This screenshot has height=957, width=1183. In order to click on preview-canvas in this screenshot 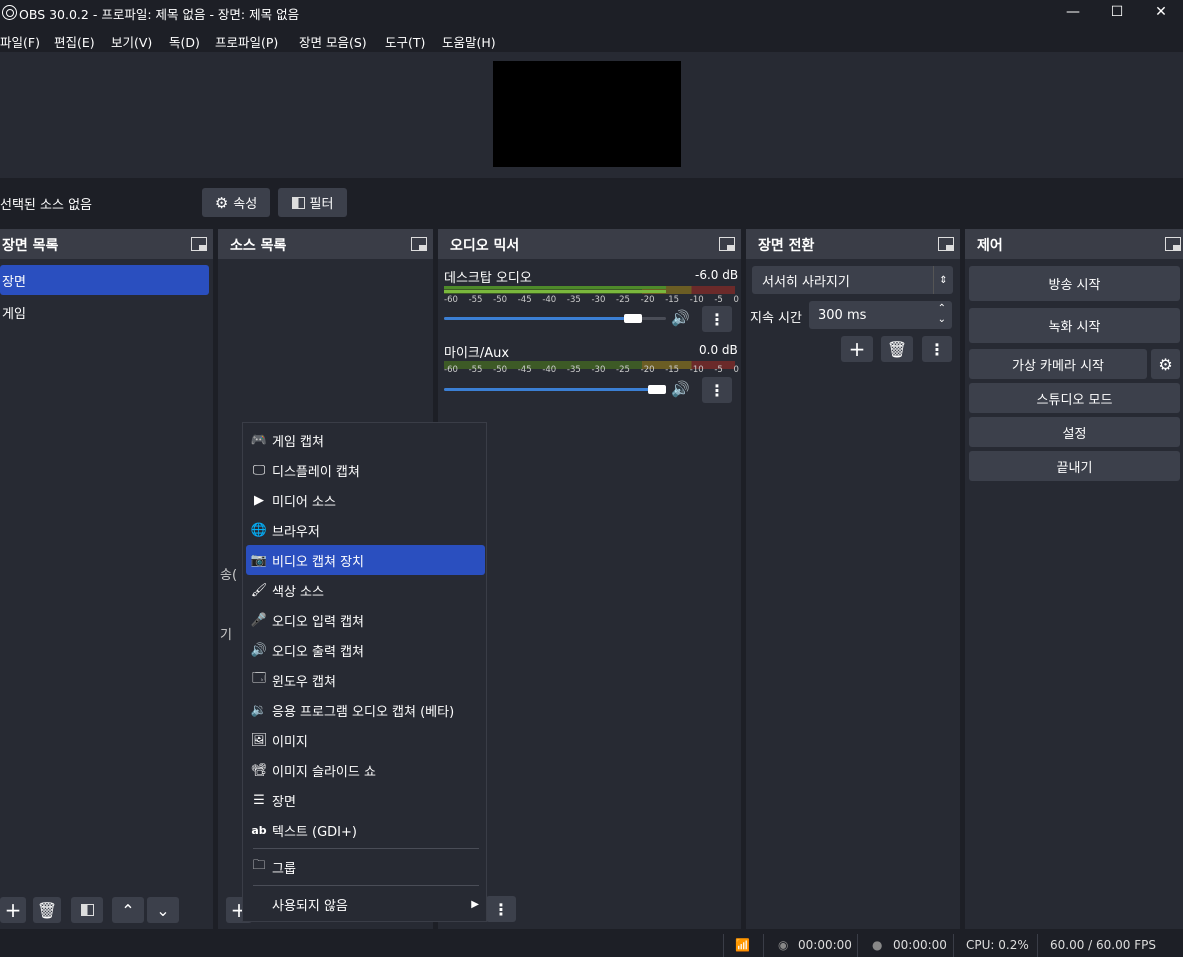, I will do `click(587, 114)`.